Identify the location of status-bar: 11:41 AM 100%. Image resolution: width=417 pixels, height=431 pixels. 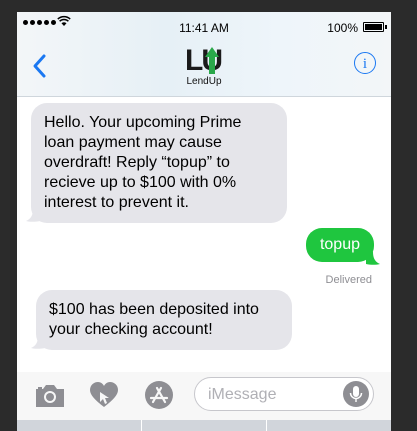
(204, 23).